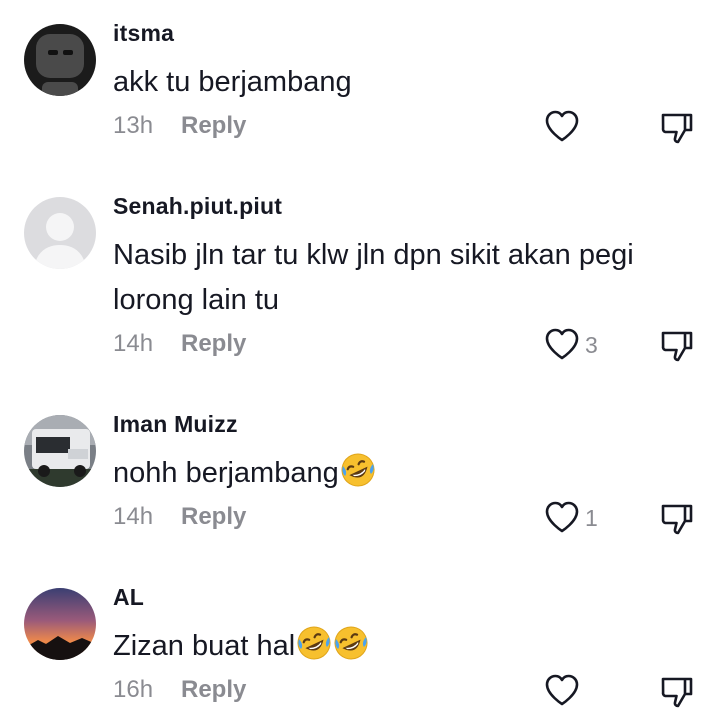  I want to click on comment-time: 13h, so click(133, 125).